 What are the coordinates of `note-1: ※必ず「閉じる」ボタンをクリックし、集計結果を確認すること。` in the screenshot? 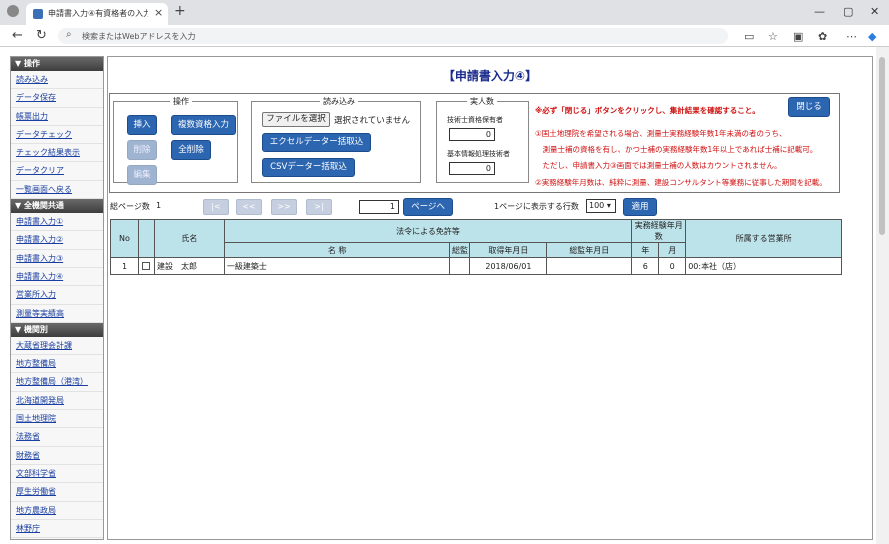 It's located at (647, 110).